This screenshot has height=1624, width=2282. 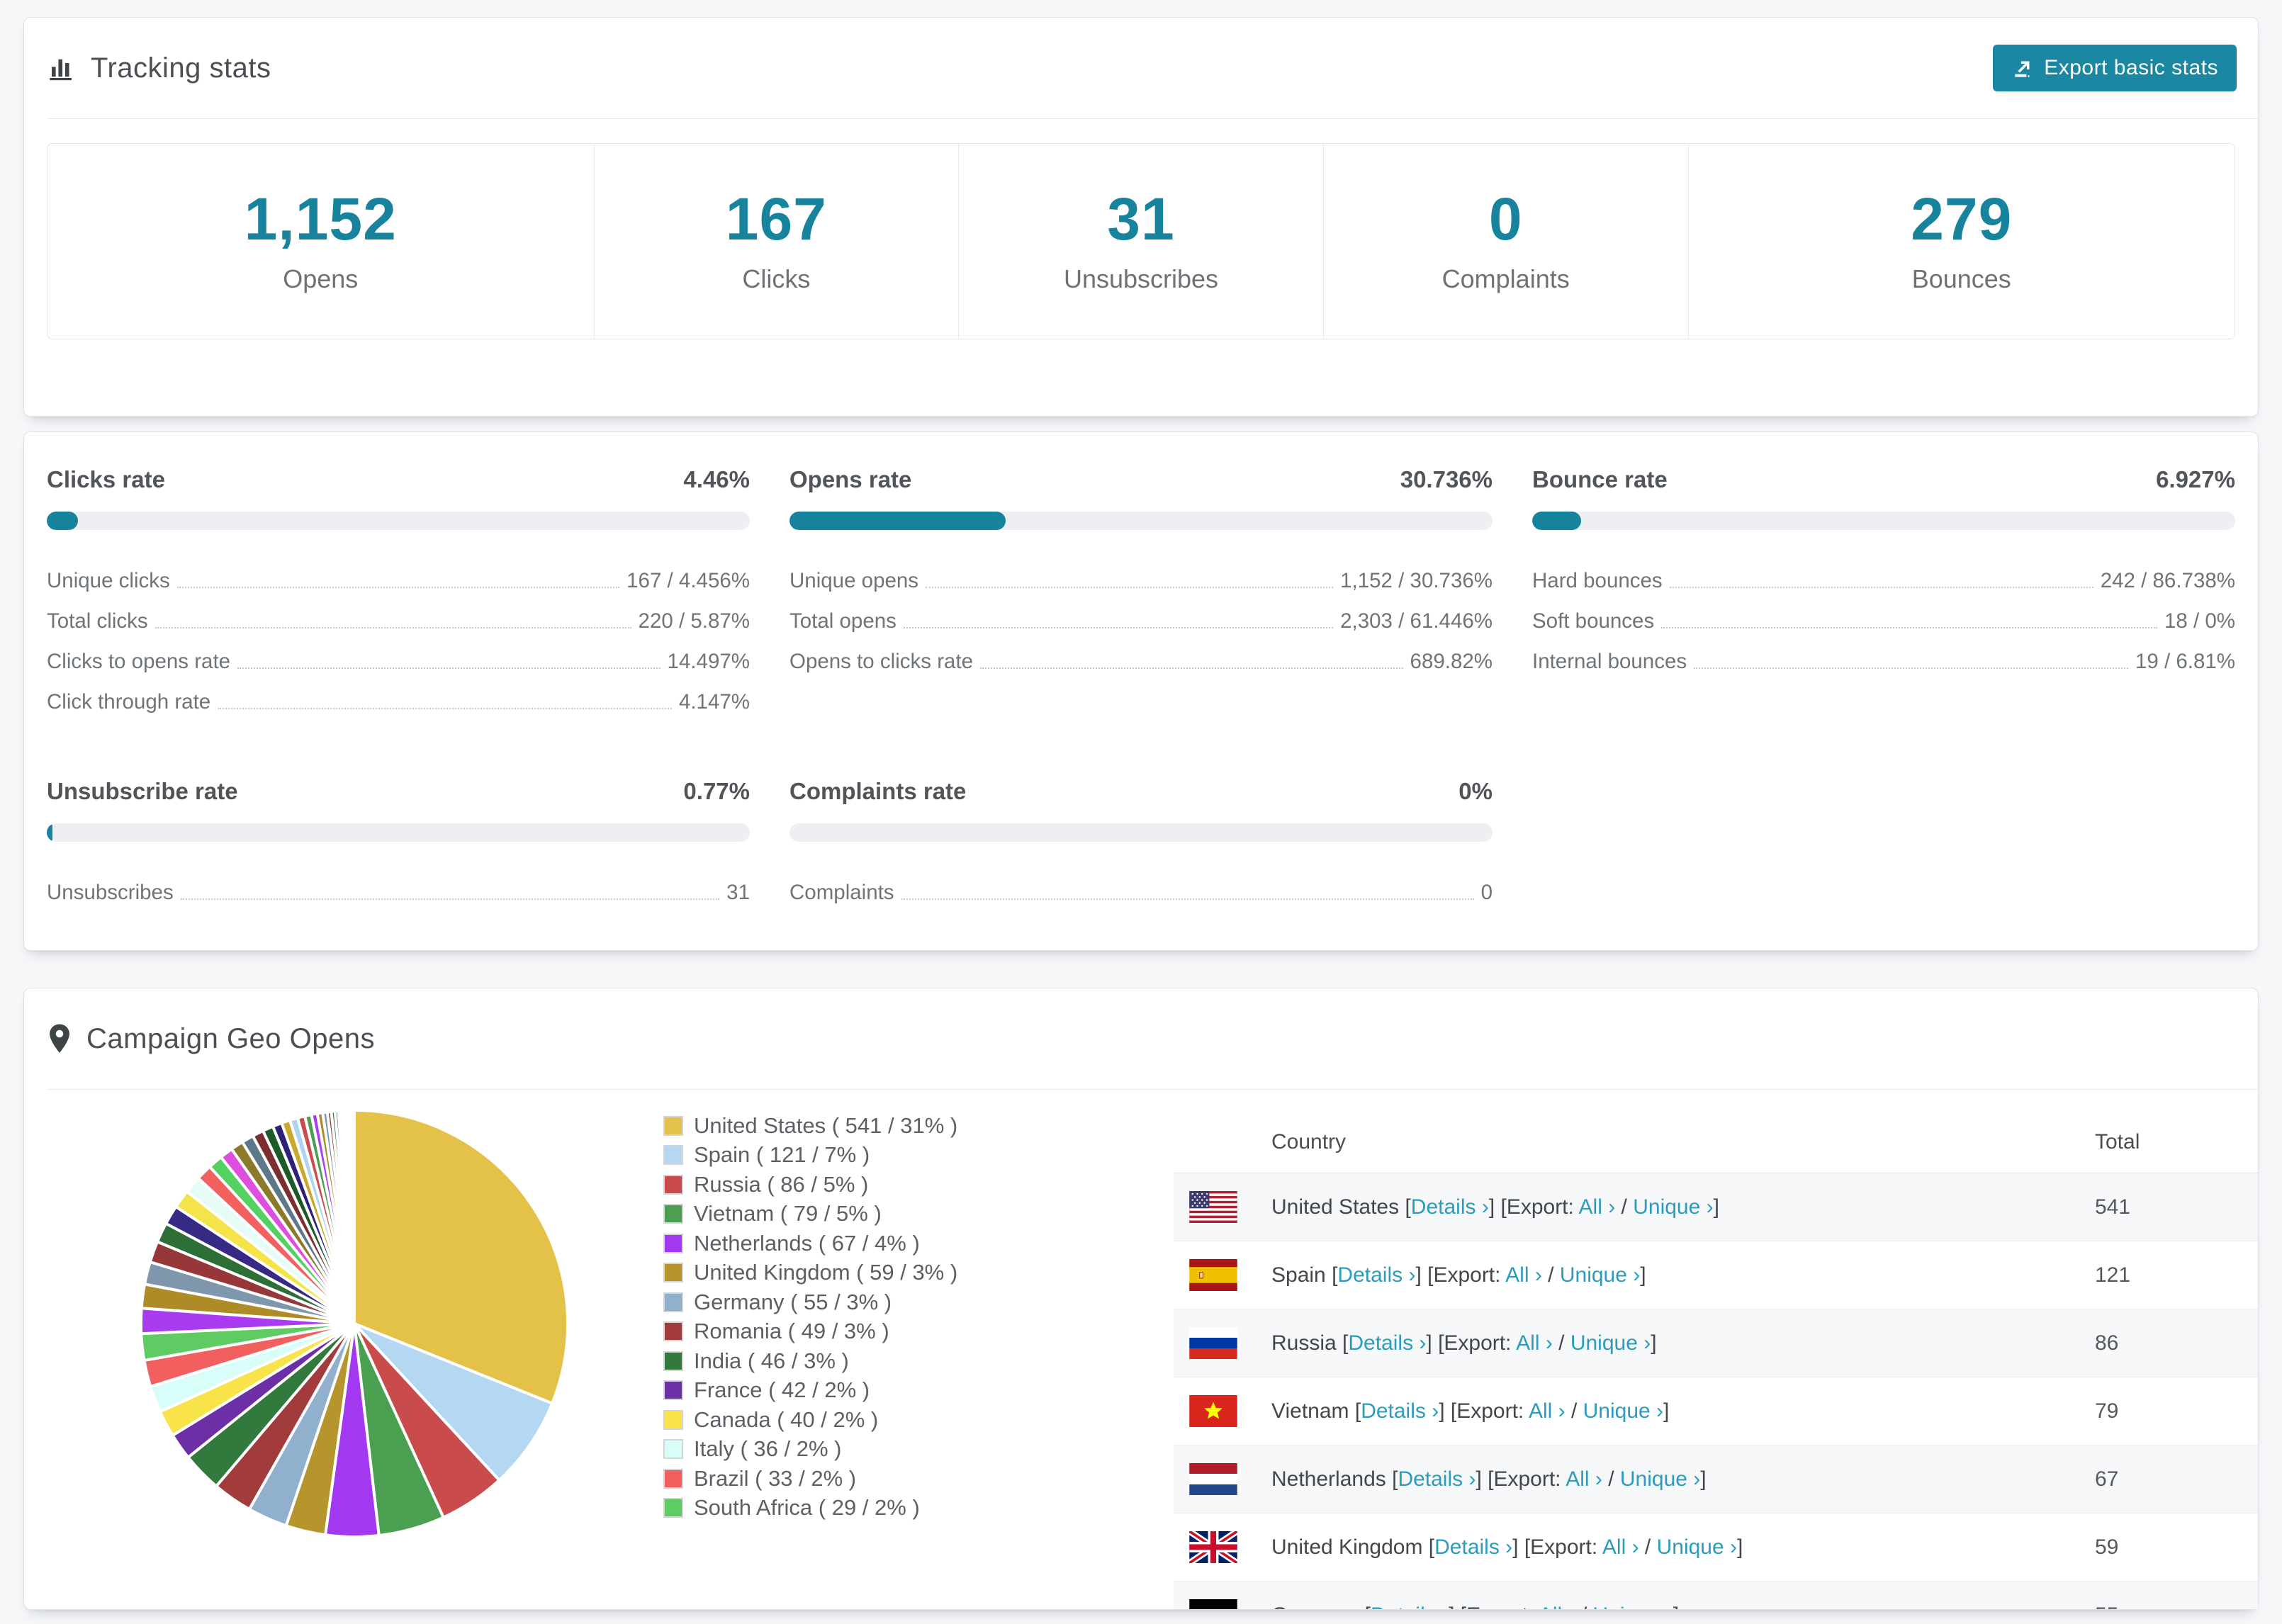 I want to click on legend-item: Romania ( 49 / 3% ), so click(x=810, y=1332).